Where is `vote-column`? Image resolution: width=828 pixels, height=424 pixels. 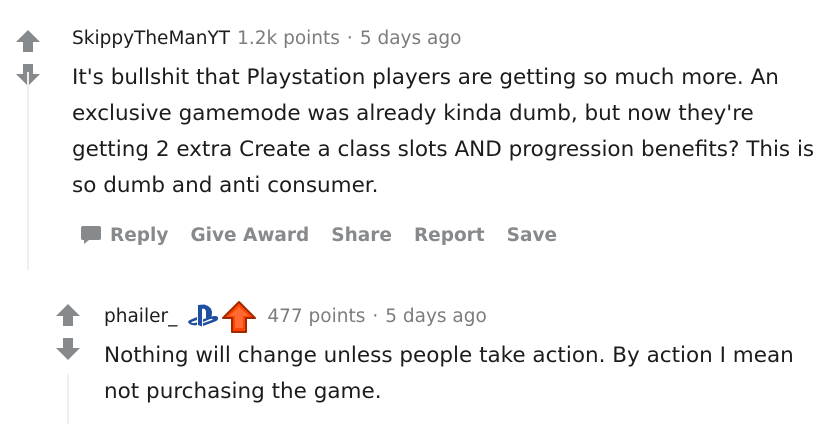
vote-column is located at coordinates (68, 332).